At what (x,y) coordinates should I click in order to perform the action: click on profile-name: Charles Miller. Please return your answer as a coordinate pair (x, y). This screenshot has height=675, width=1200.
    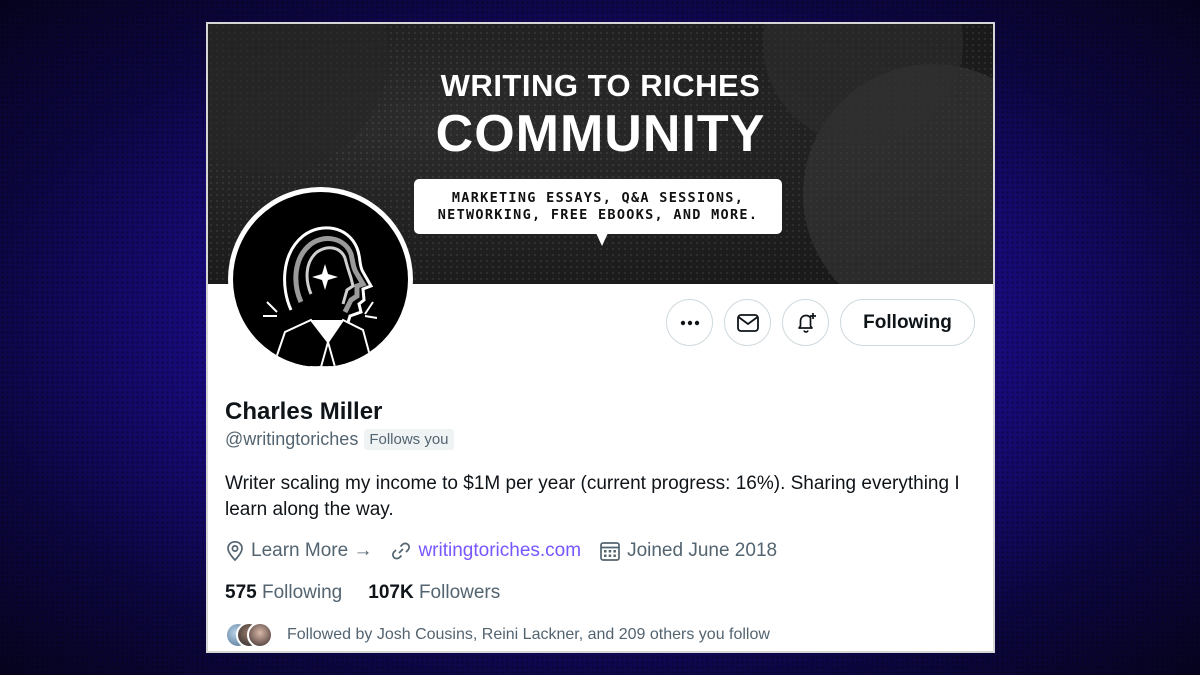
    Looking at the image, I should click on (304, 411).